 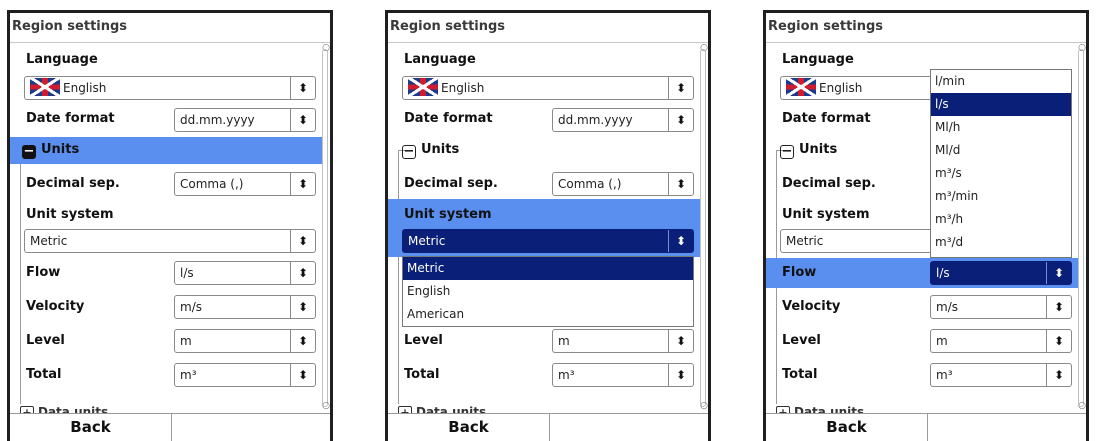 What do you see at coordinates (55, 306) in the screenshot?
I see `velocity-label: Velocity` at bounding box center [55, 306].